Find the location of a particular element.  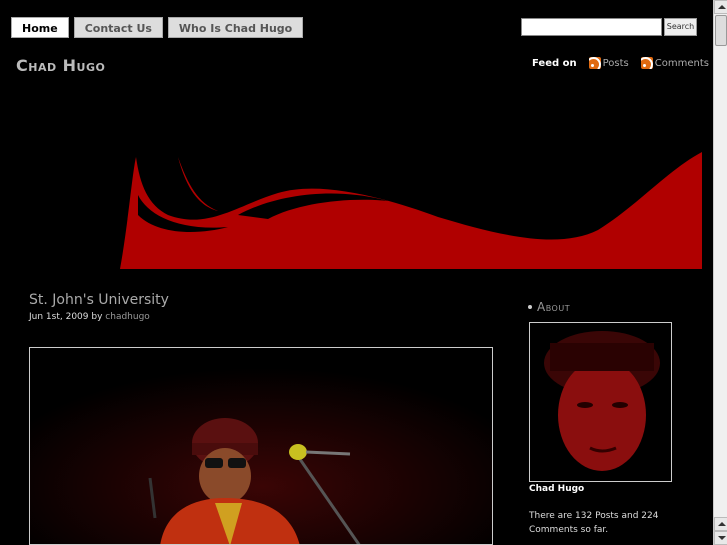

nav-tab-contact-us: Contact Us is located at coordinates (118, 27).